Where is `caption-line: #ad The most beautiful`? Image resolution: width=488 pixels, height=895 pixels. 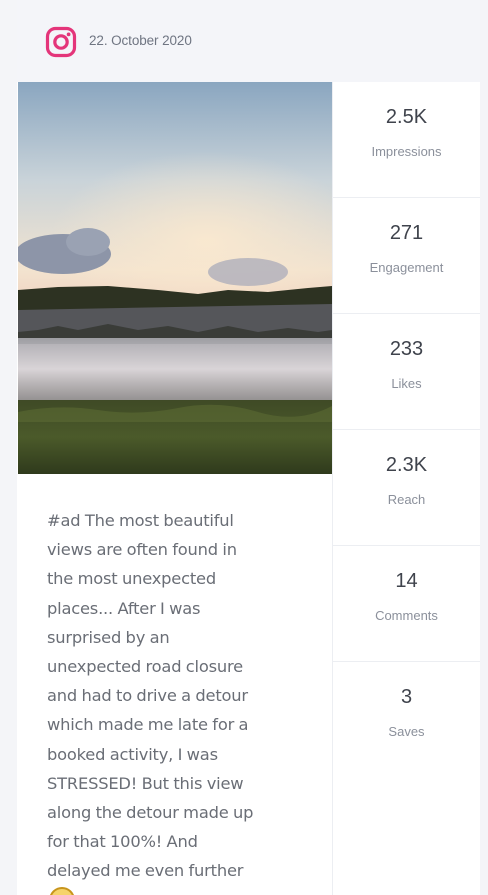
caption-line: #ad The most beautiful is located at coordinates (140, 520).